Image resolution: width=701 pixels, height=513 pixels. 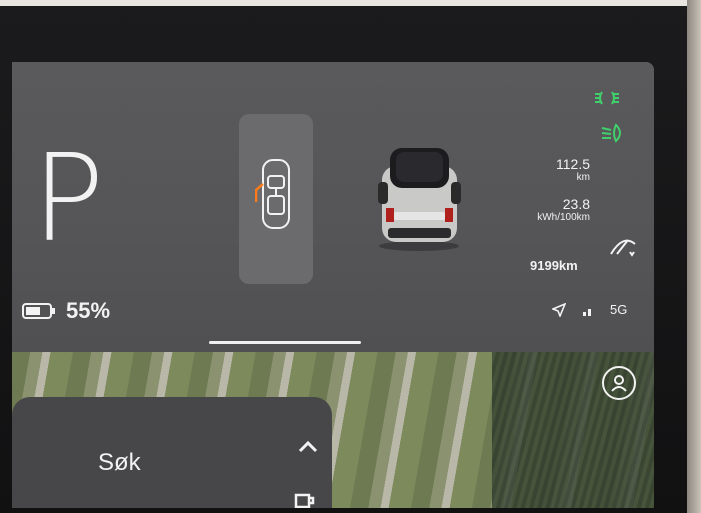 I want to click on battery-status: 55%, so click(x=66, y=311).